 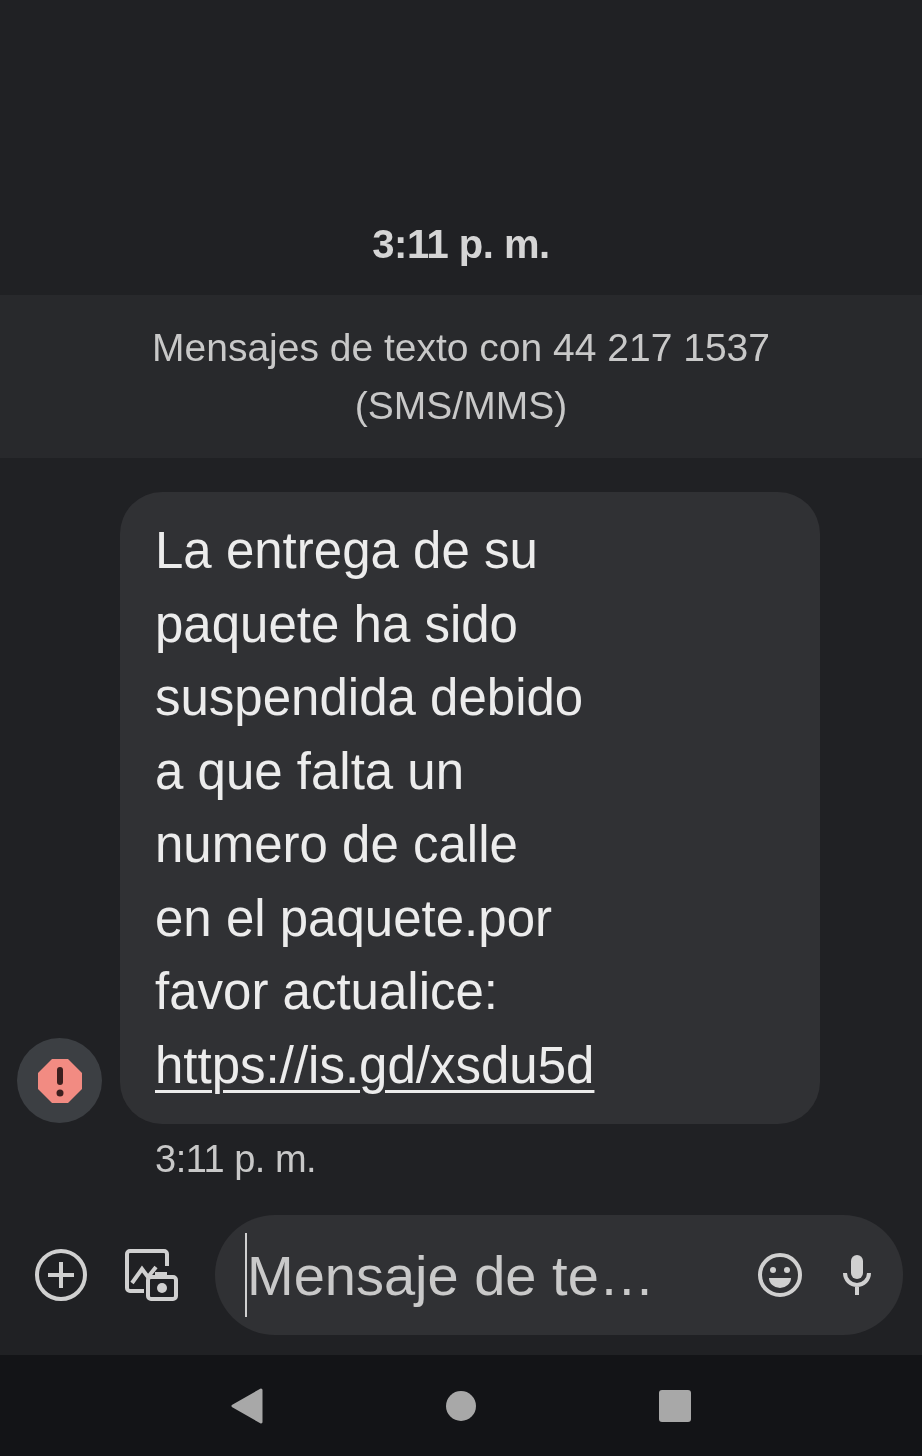 What do you see at coordinates (247, 1405) in the screenshot?
I see `back-icon` at bounding box center [247, 1405].